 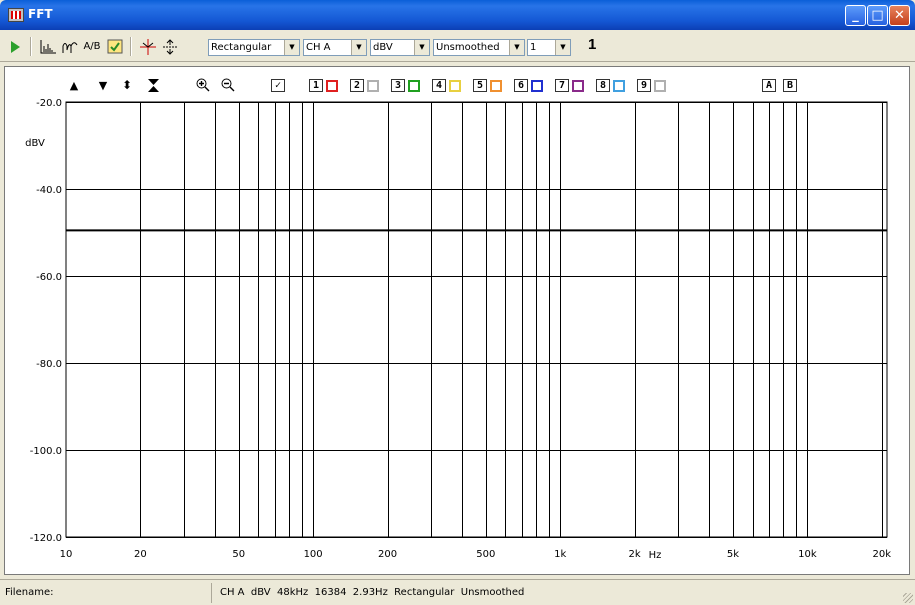 I want to click on trace-6-color-swatch, so click(x=537, y=86).